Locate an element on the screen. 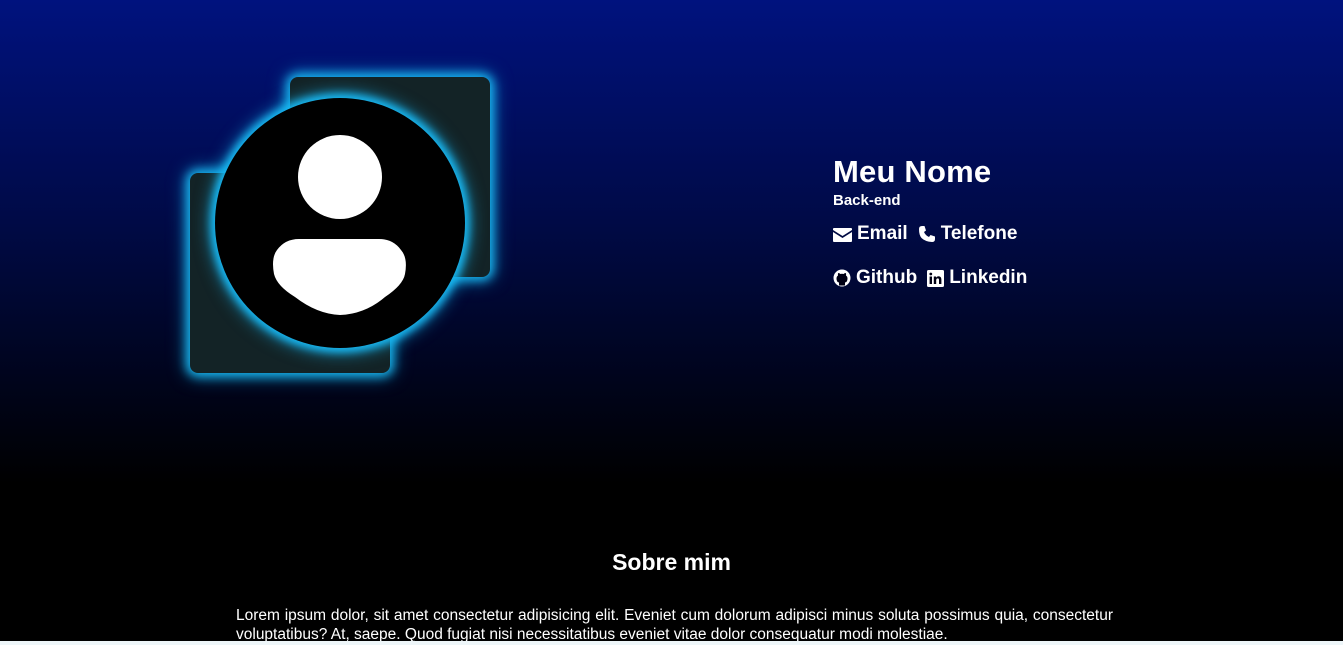 The image size is (1343, 645). social-links: Github Linkedin is located at coordinates (1033, 278).